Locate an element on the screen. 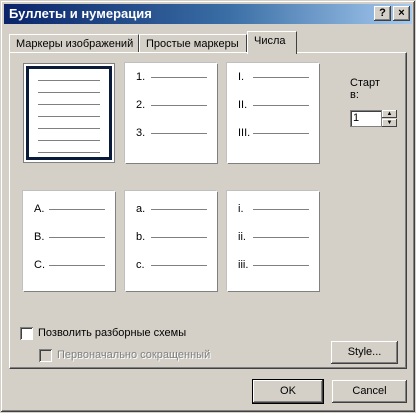  marker-label: III. is located at coordinates (244, 133).